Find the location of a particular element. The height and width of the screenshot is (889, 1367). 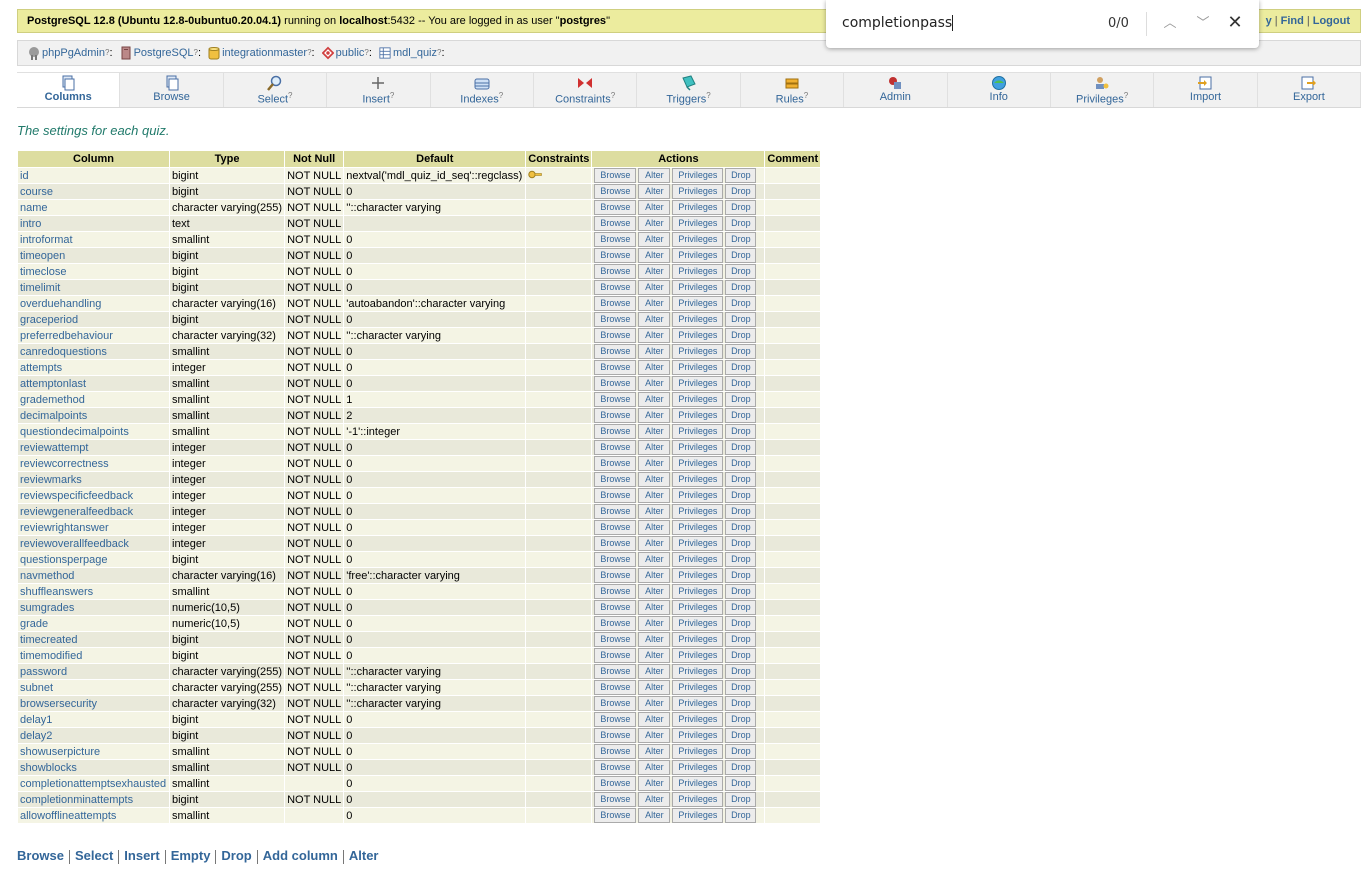

column-name-link: timelimit is located at coordinates (93, 288).